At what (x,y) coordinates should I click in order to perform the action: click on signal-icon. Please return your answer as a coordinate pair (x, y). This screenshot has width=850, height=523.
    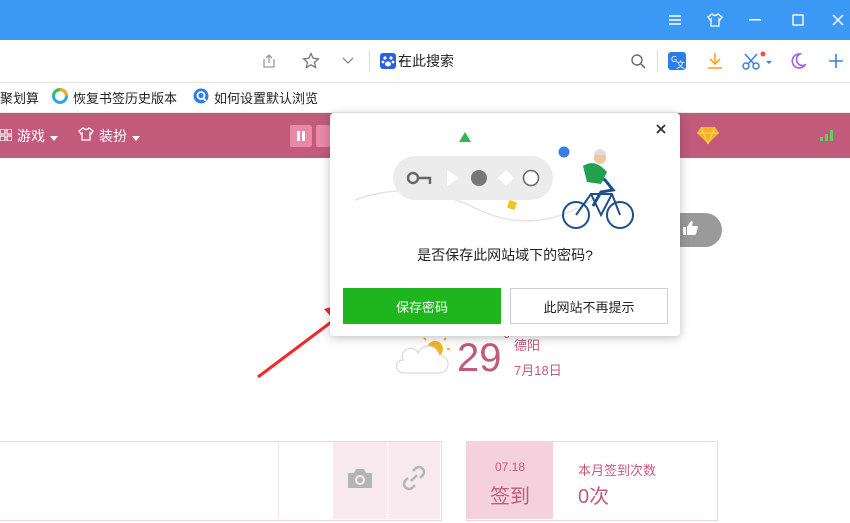
    Looking at the image, I should click on (827, 137).